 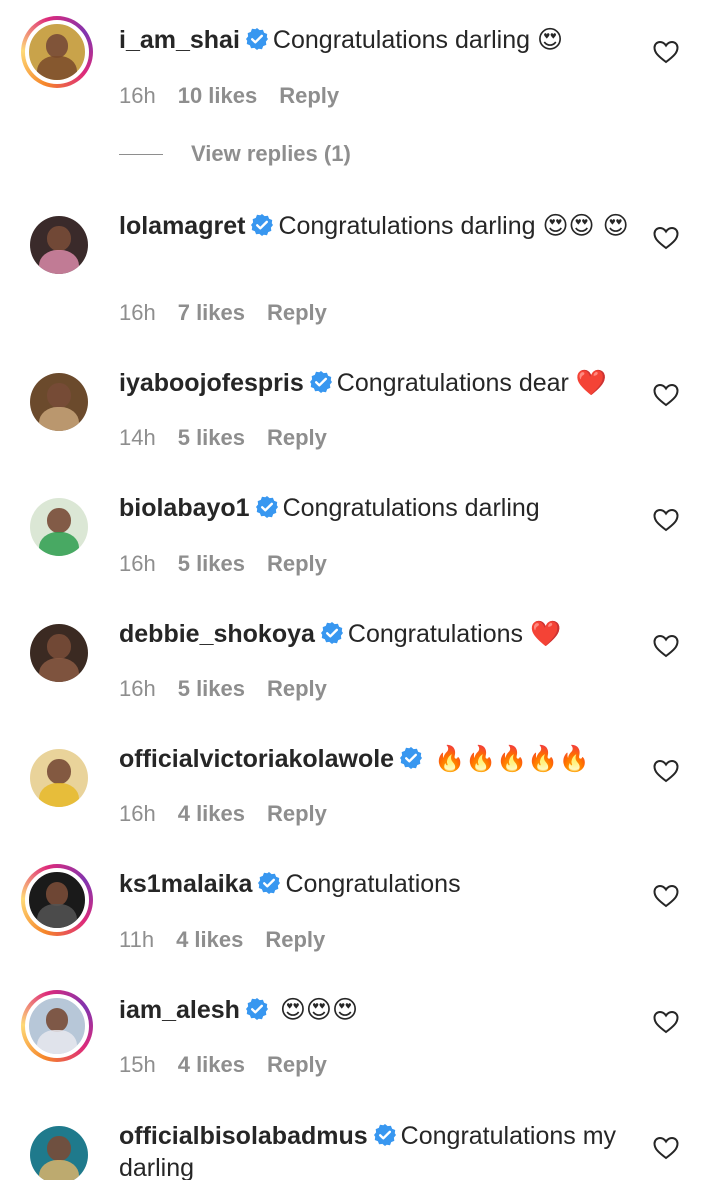 I want to click on comment-text: Congratulations dear, so click(x=452, y=383).